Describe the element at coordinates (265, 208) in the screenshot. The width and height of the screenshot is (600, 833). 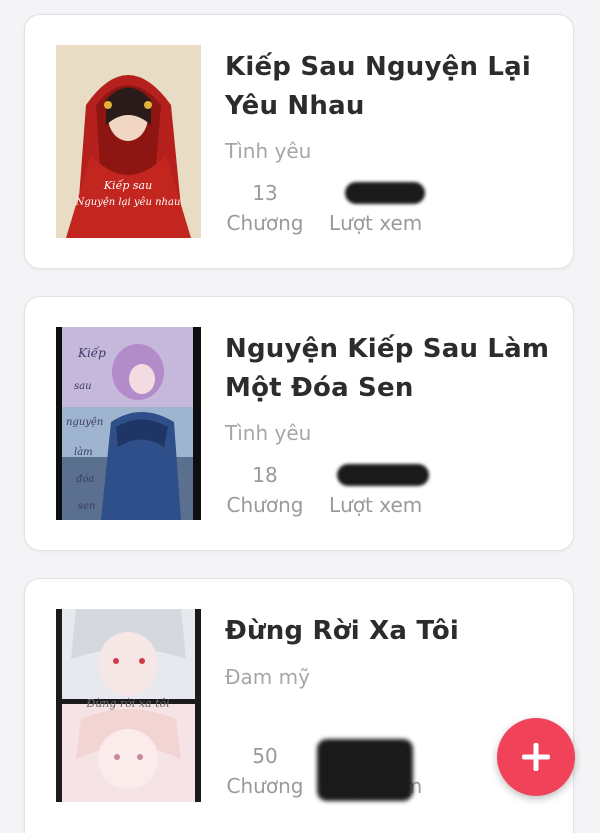
I see `chapter-count: 13 Chương` at that location.